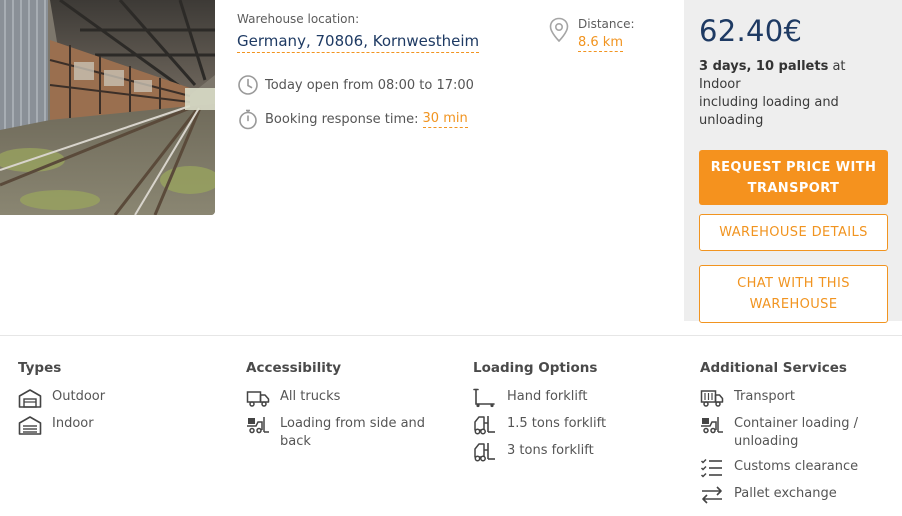  Describe the element at coordinates (369, 85) in the screenshot. I see `opening-hours-text: Today open from 08:00 to 17:00` at that location.